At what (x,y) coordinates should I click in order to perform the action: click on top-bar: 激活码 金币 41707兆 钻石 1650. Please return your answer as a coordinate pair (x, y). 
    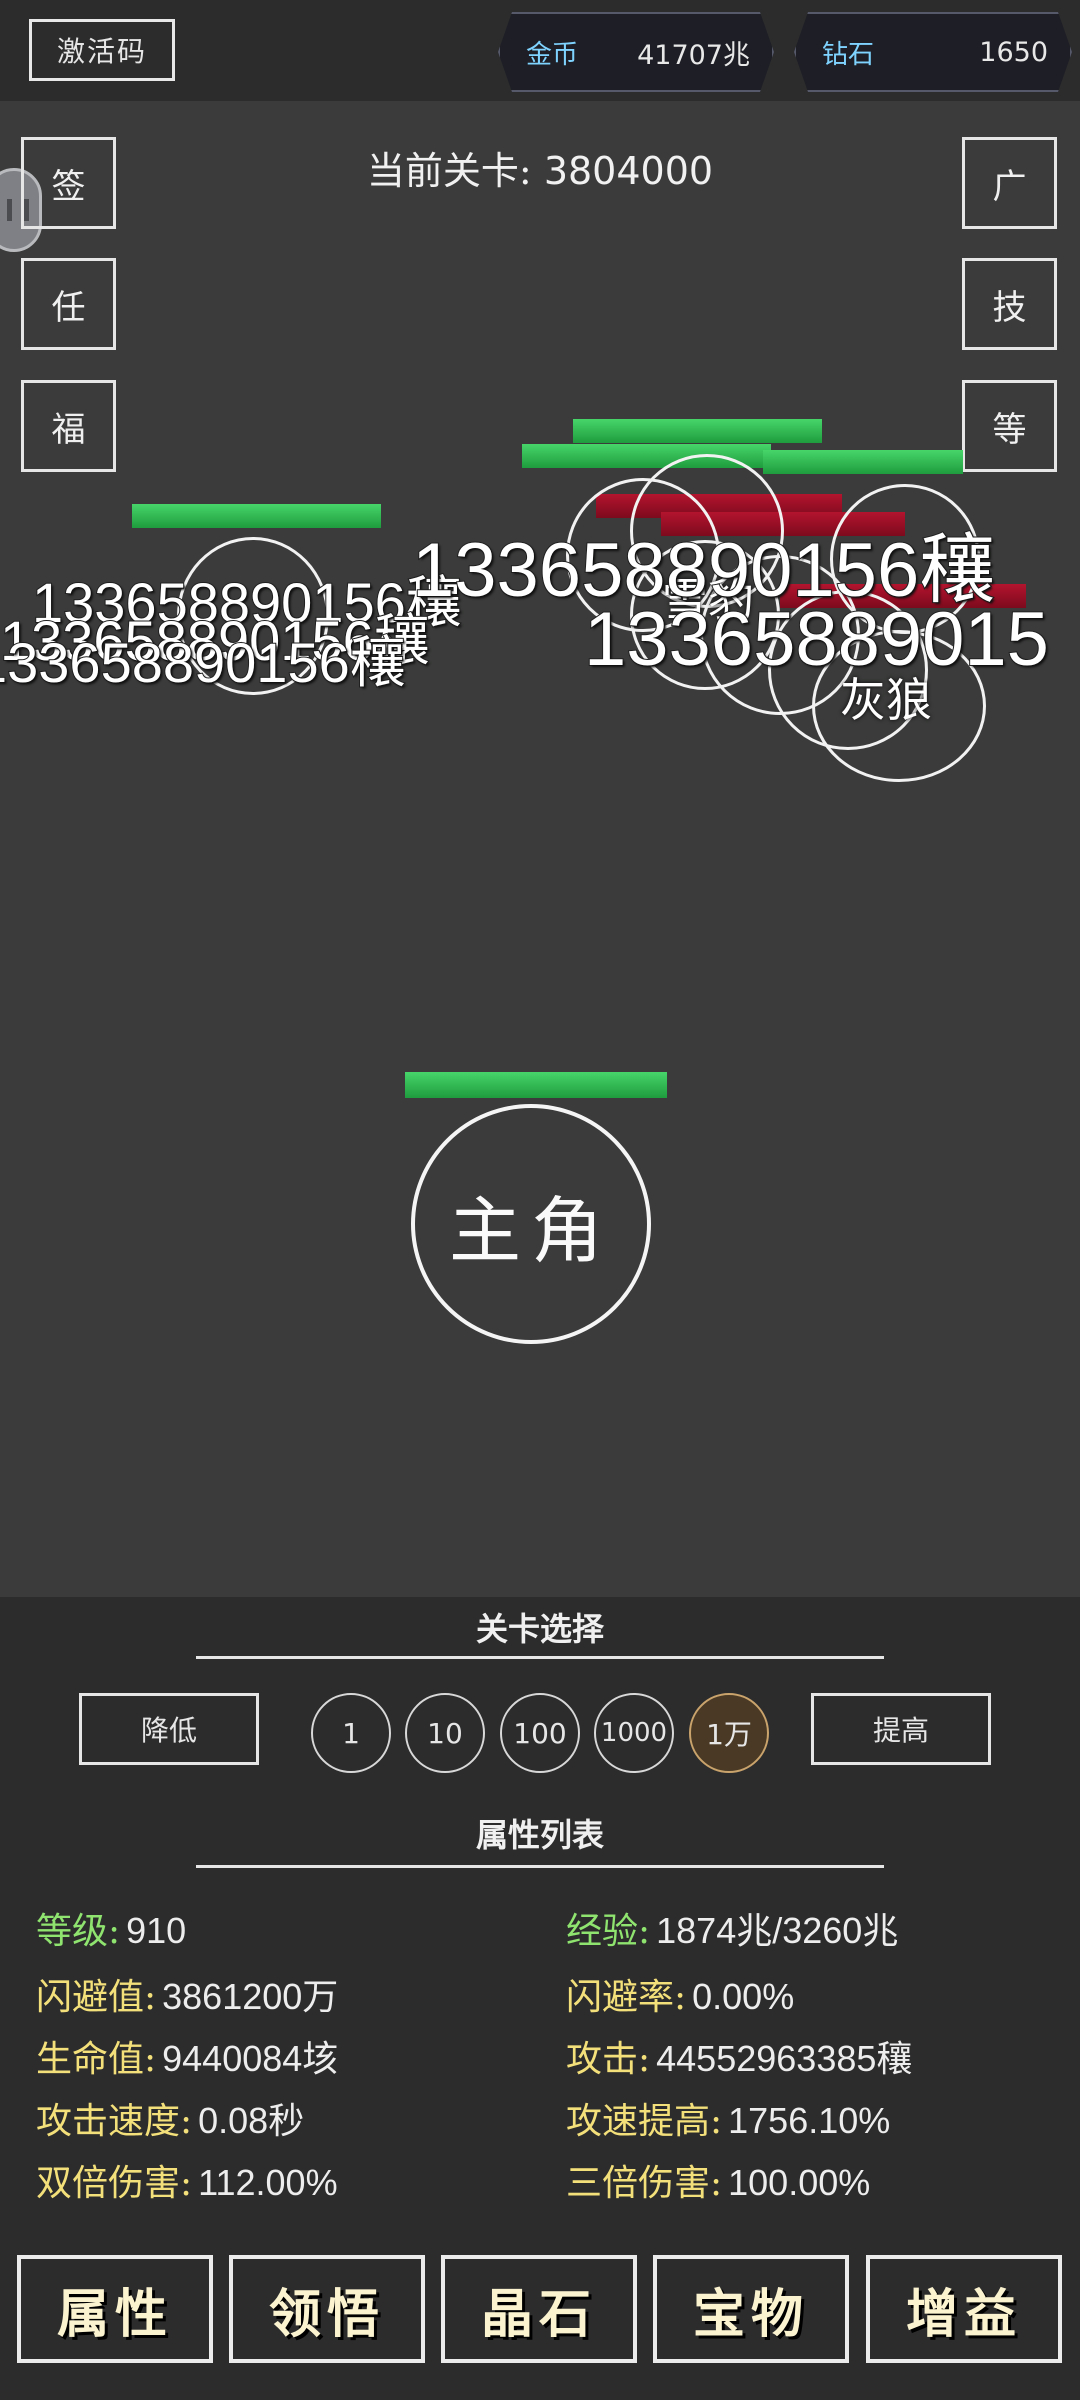
    Looking at the image, I should click on (540, 50).